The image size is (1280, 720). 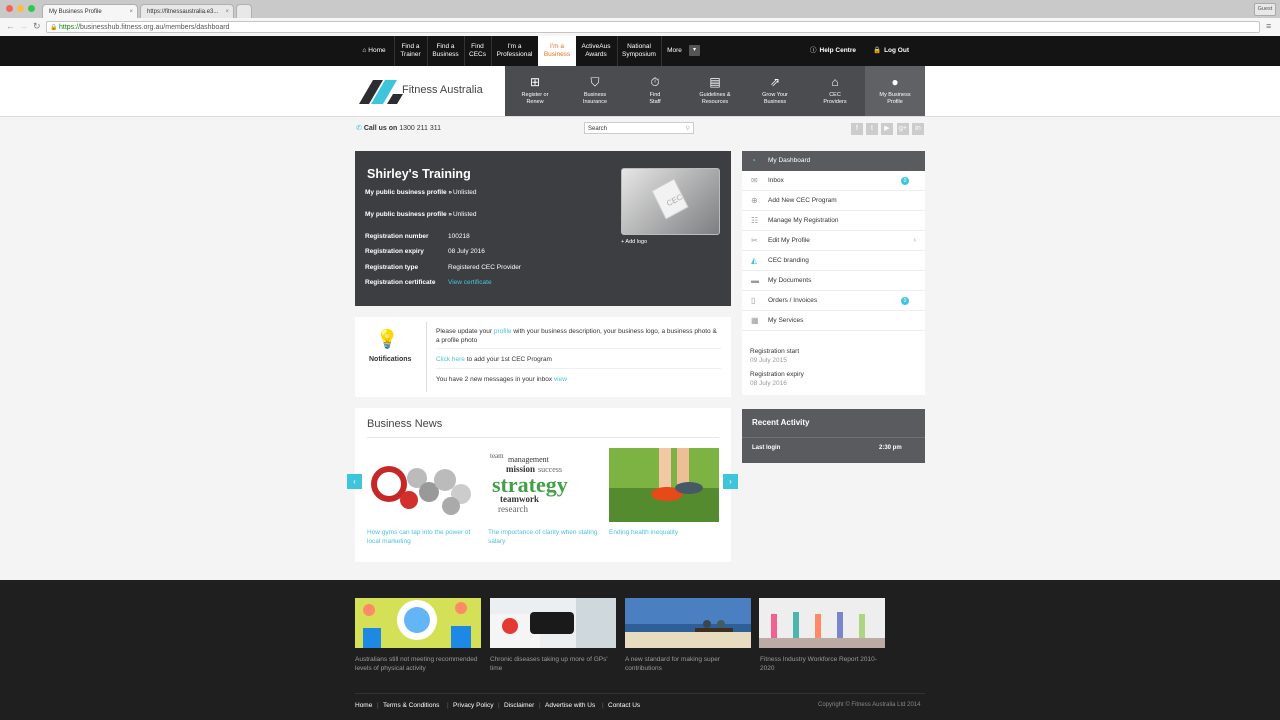 I want to click on business-logo-placeholder: CEC, so click(x=670, y=201).